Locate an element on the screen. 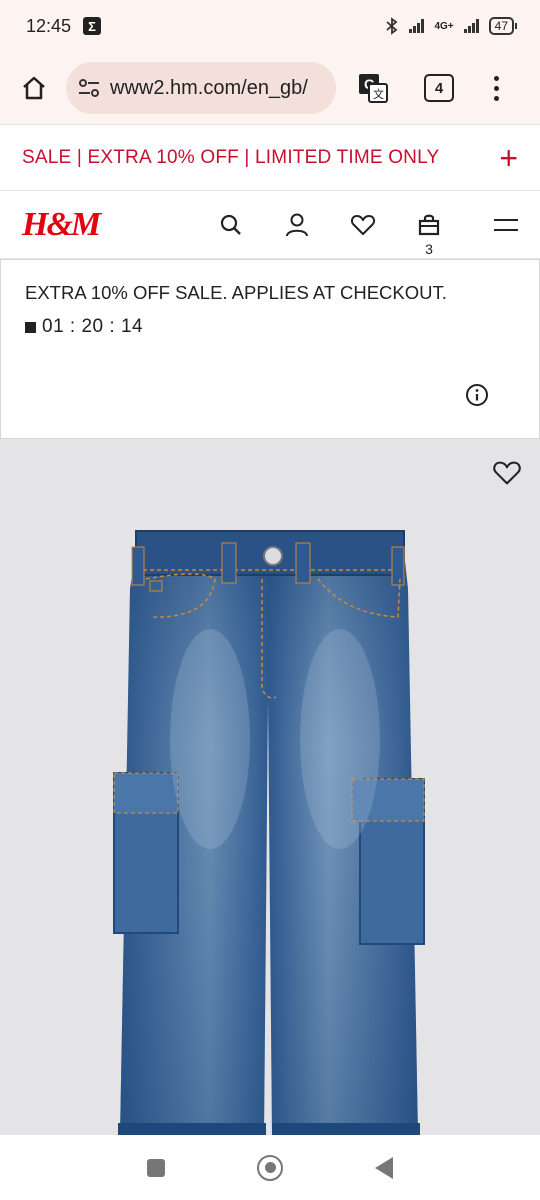 This screenshot has height=1200, width=540. recent-apps-button is located at coordinates (156, 1167).